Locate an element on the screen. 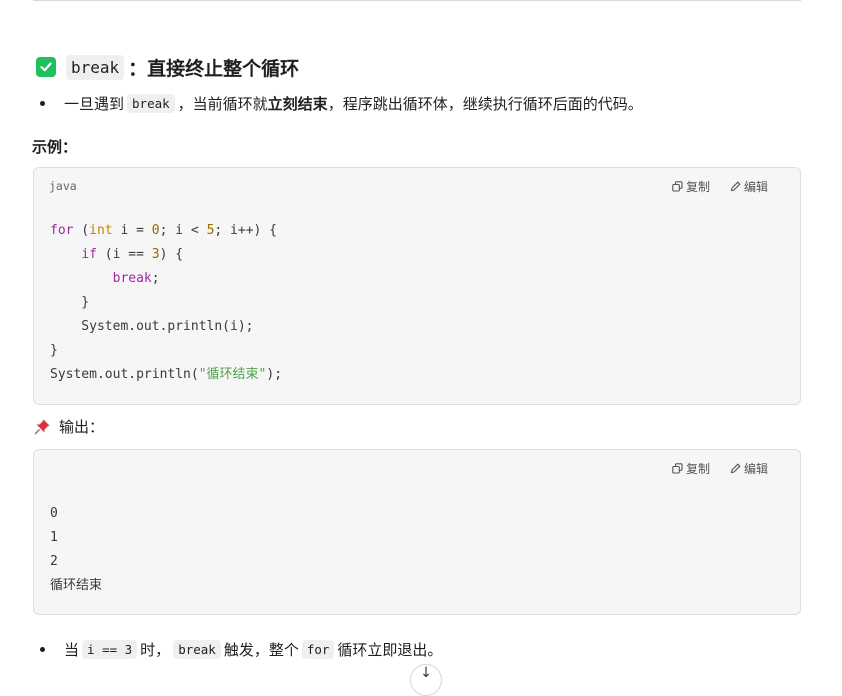 This screenshot has height=696, width=842. heading-keyword-code: break is located at coordinates (95, 67).